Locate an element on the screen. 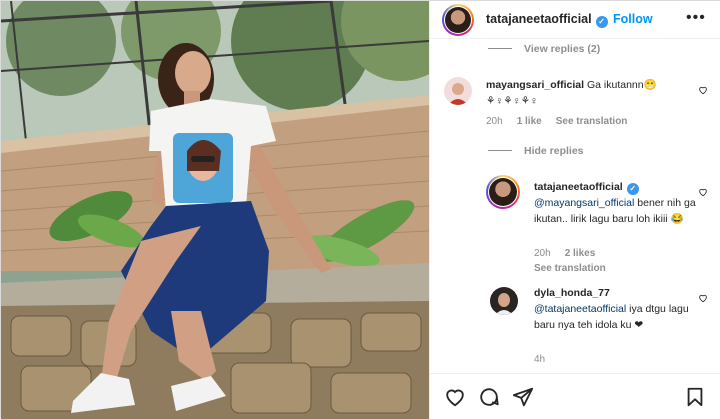 The width and height of the screenshot is (720, 419). reply-time: 20h is located at coordinates (542, 253).